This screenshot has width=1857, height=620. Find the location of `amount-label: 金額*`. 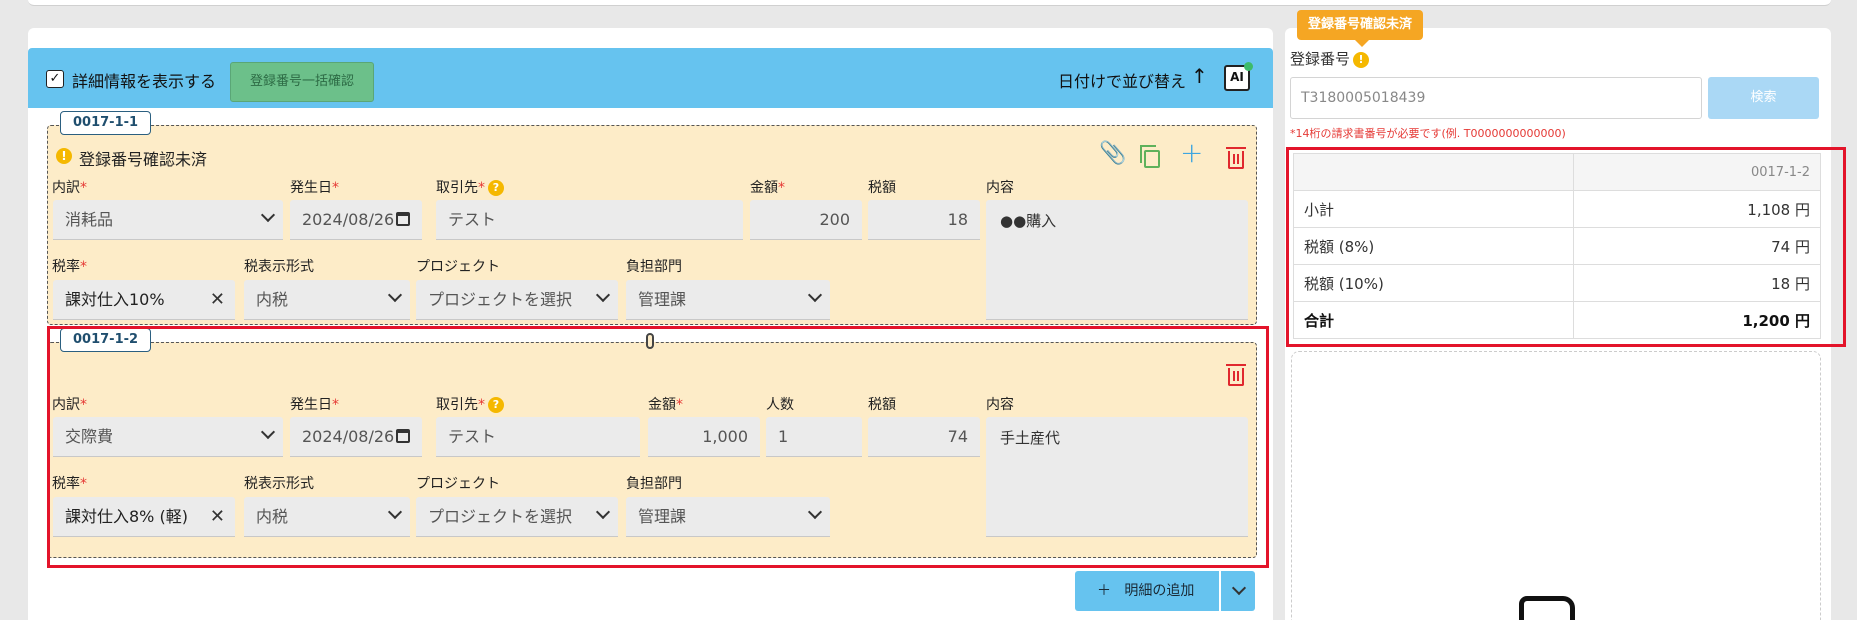

amount-label: 金額* is located at coordinates (767, 188).